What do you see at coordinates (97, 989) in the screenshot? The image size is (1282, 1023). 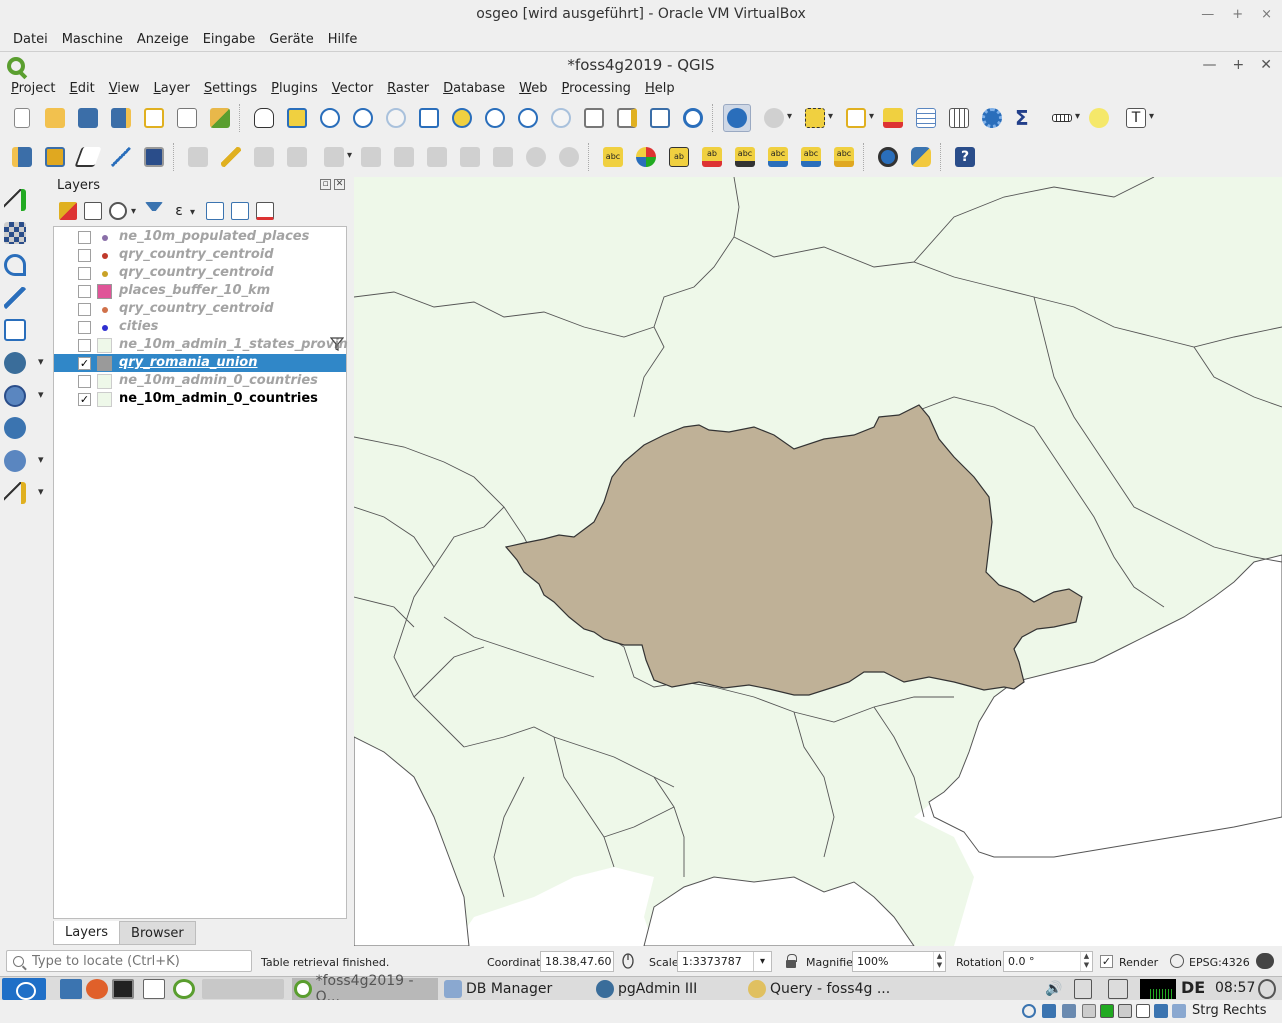 I see `firefox-icon` at bounding box center [97, 989].